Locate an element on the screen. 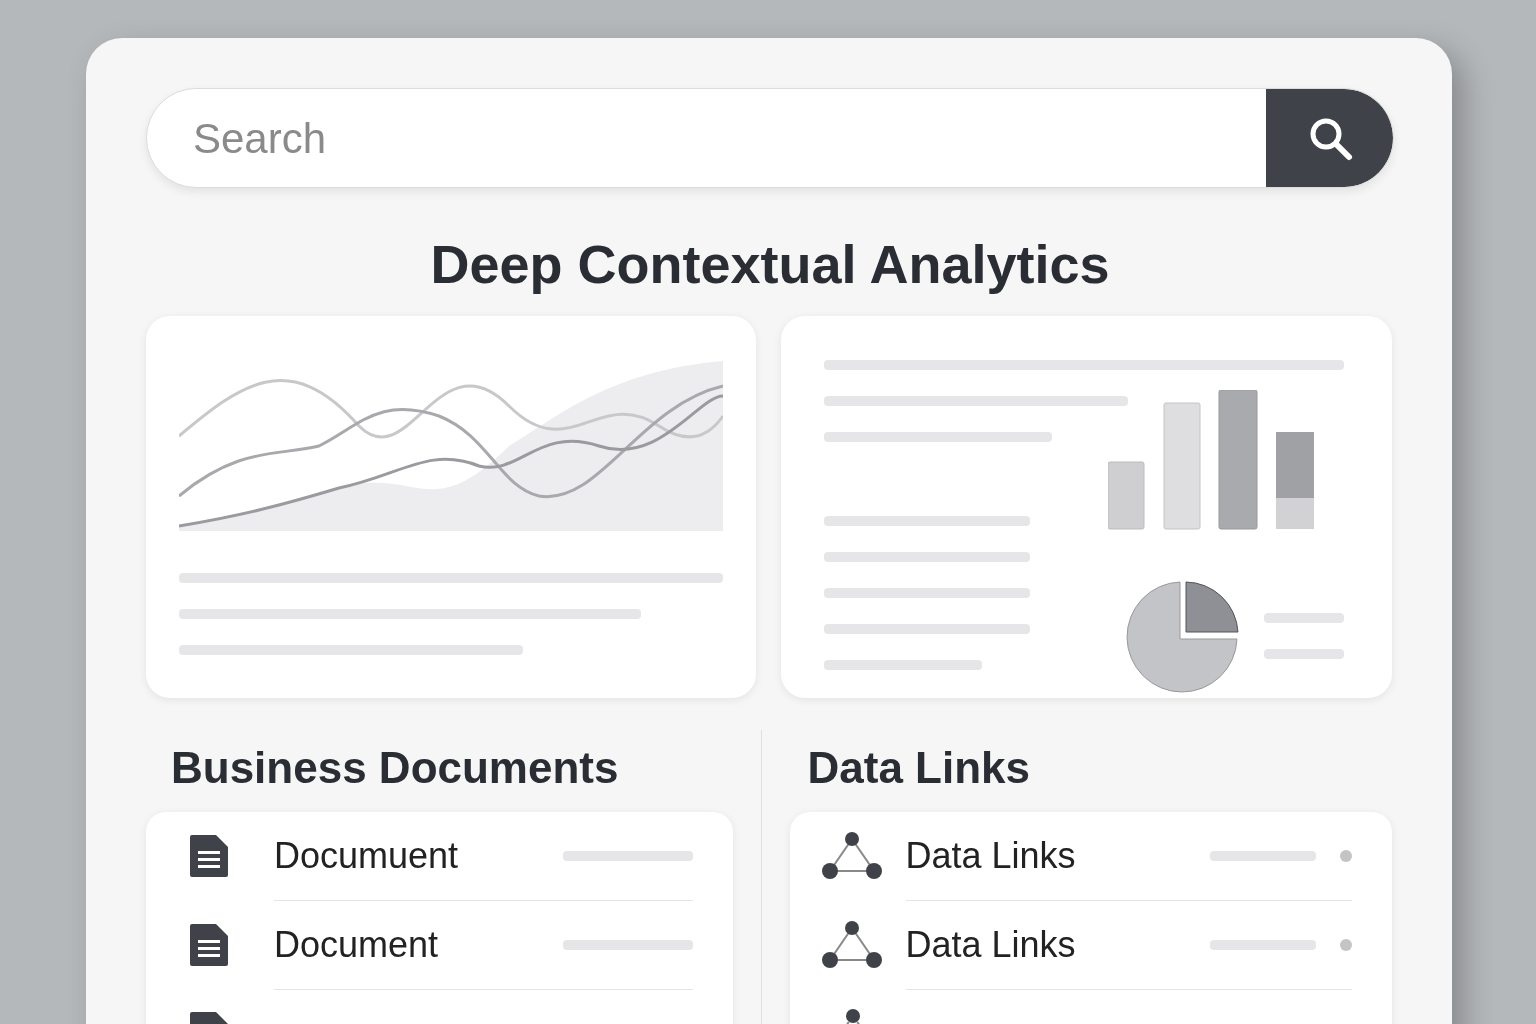 The width and height of the screenshot is (1536, 1024). section-heading: Data Links is located at coordinates (918, 768).